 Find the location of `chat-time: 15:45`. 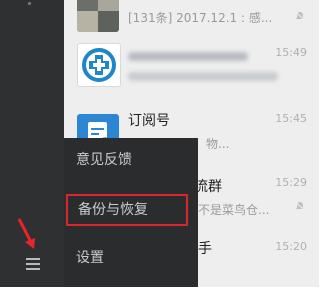

chat-time: 15:45 is located at coordinates (291, 118).